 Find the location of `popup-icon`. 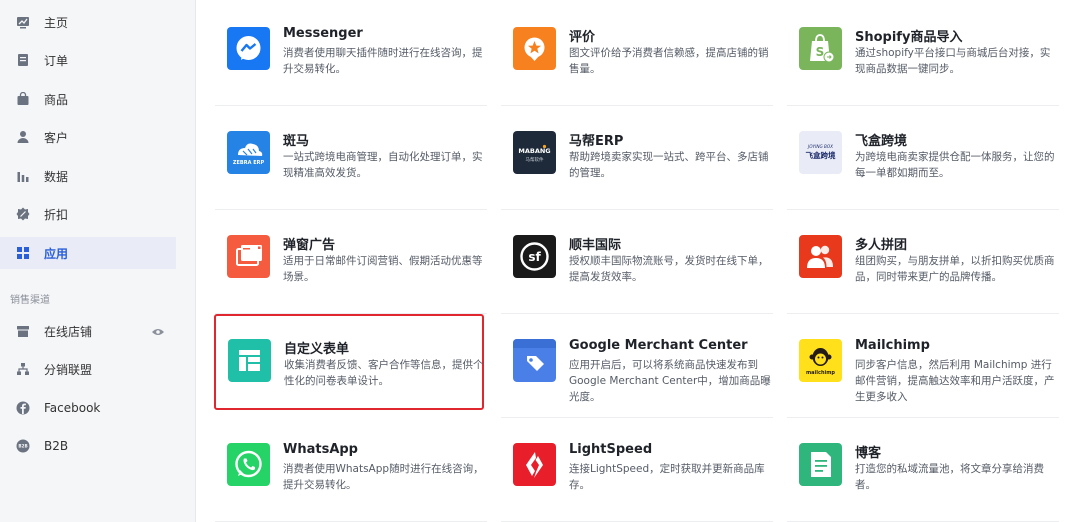

popup-icon is located at coordinates (248, 256).